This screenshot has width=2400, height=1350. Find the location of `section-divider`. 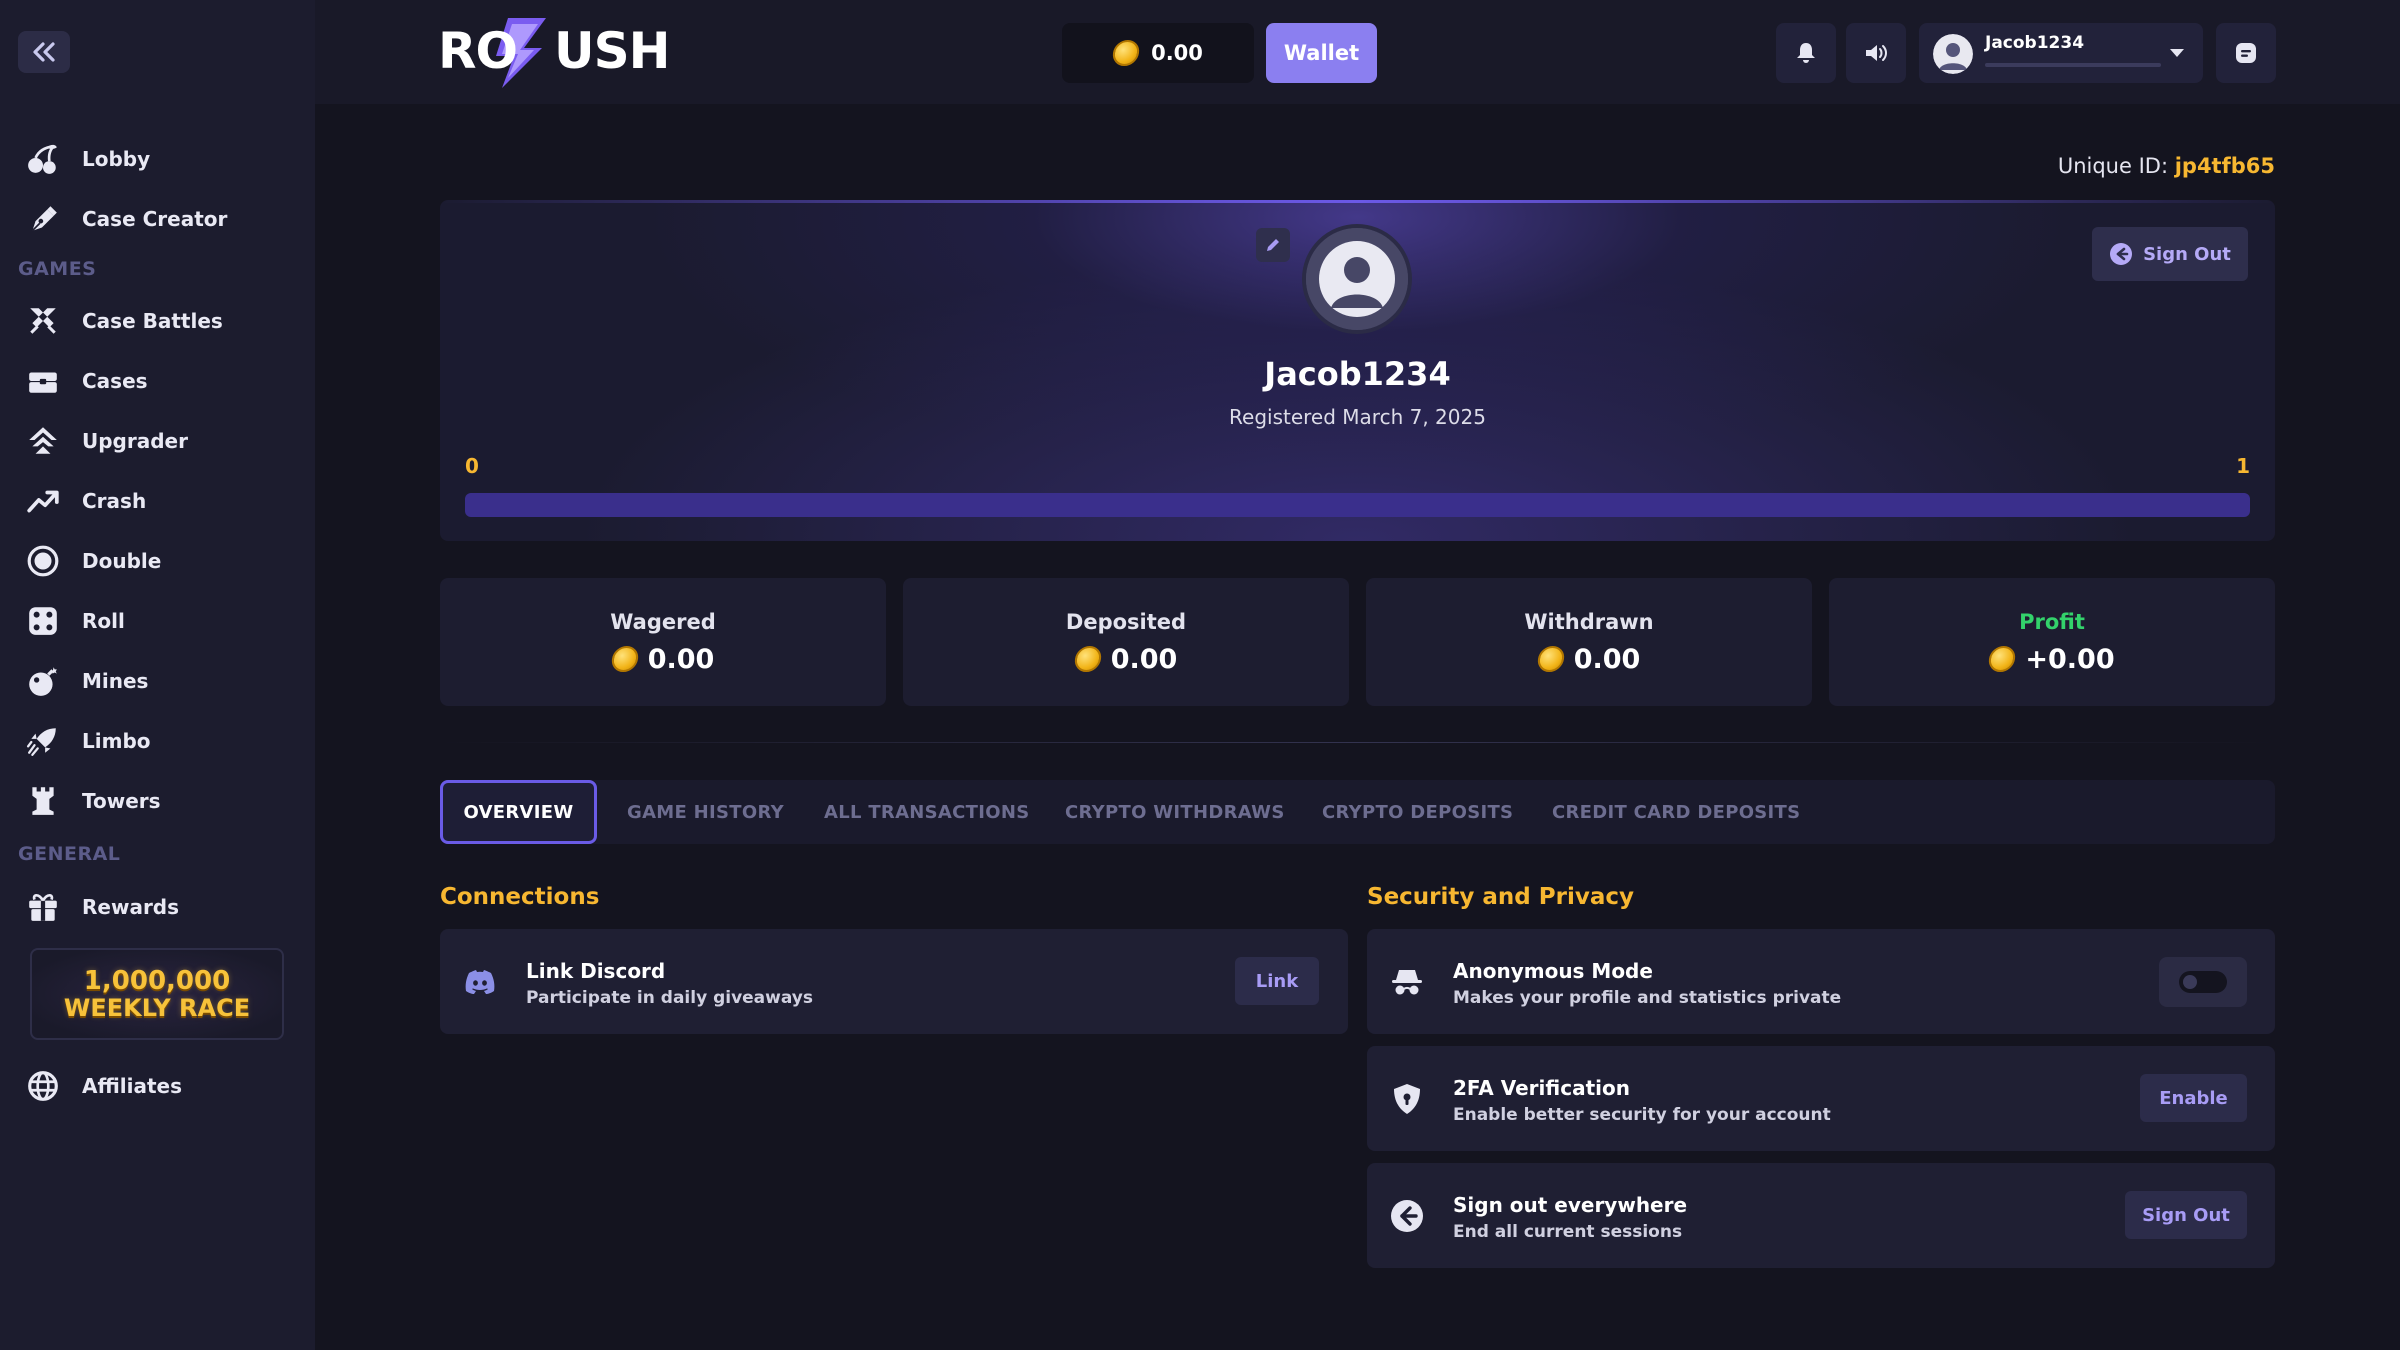

section-divider is located at coordinates (1357, 742).